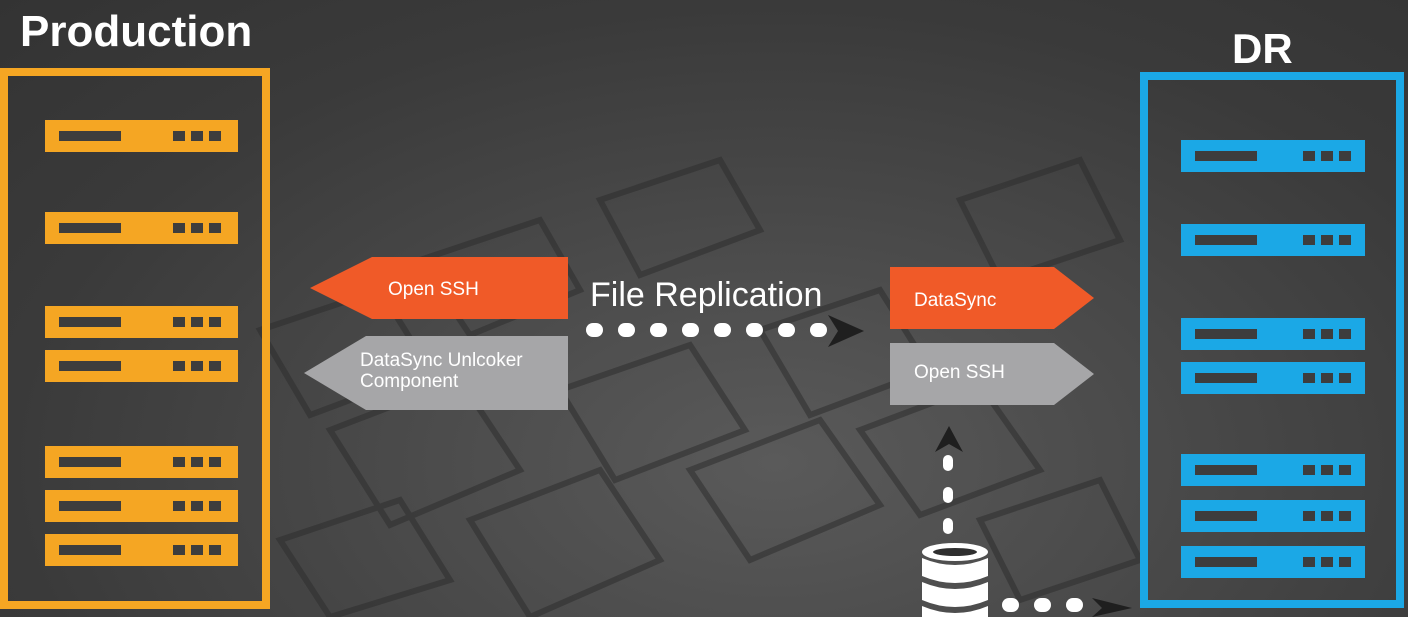 This screenshot has width=1408, height=617. I want to click on arrow-head-right-icon, so click(1112, 607).